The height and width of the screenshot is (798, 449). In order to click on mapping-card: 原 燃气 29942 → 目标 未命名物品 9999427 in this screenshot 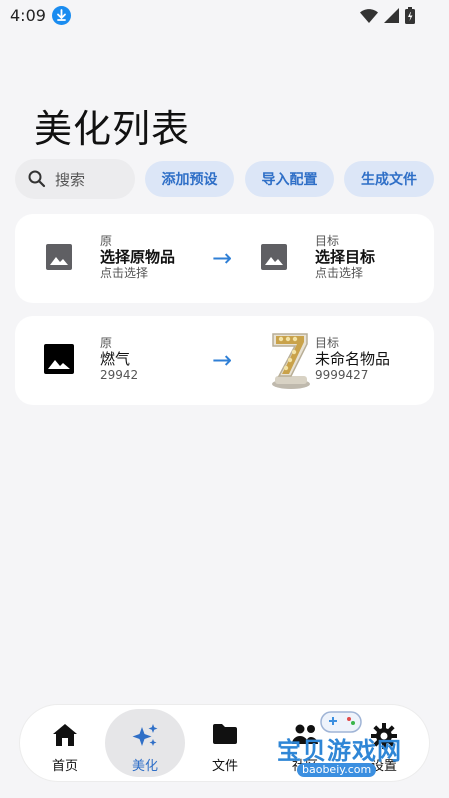, I will do `click(224, 360)`.